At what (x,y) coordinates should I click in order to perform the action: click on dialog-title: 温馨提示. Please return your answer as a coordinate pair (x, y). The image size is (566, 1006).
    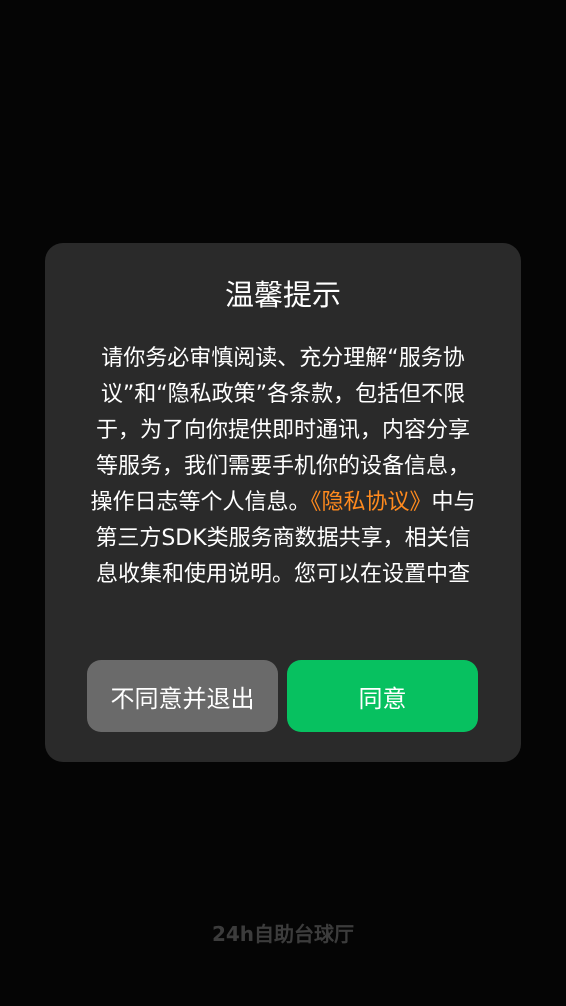
    Looking at the image, I should click on (282, 295).